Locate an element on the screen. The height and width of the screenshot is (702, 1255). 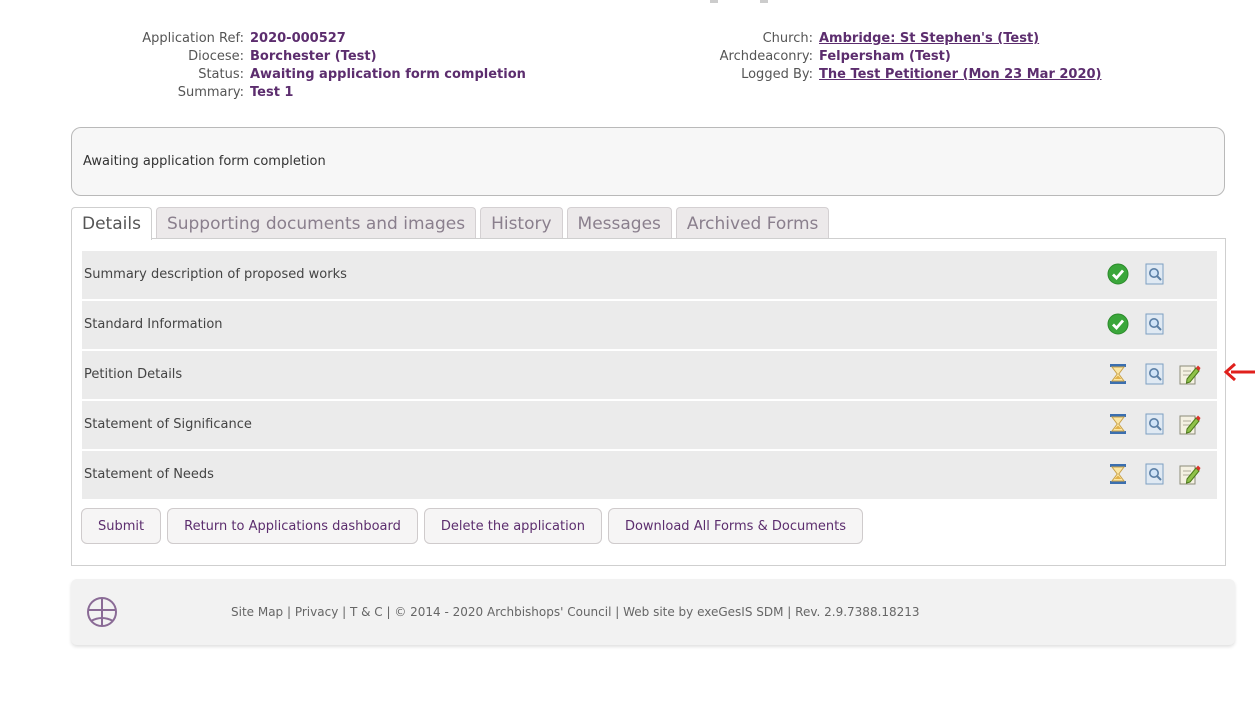
form-row: Standard Information is located at coordinates (649, 326).